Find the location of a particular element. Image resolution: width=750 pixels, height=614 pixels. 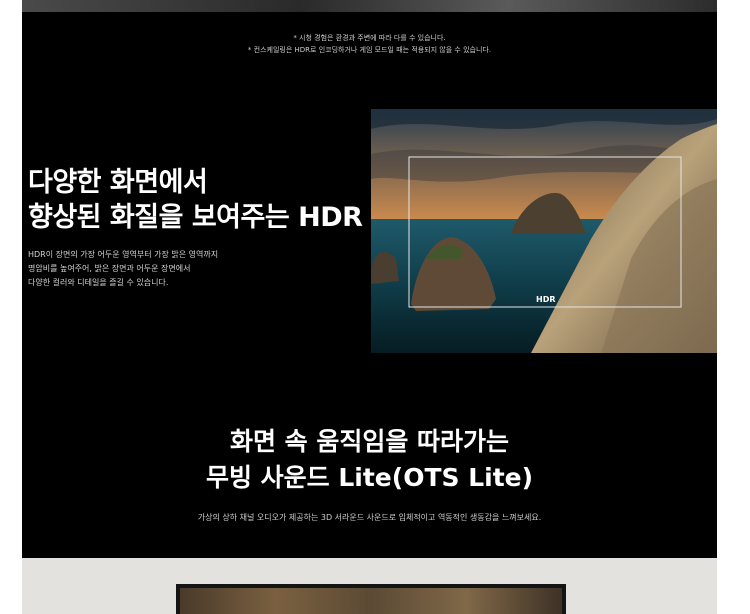

tv-image is located at coordinates (371, 599).